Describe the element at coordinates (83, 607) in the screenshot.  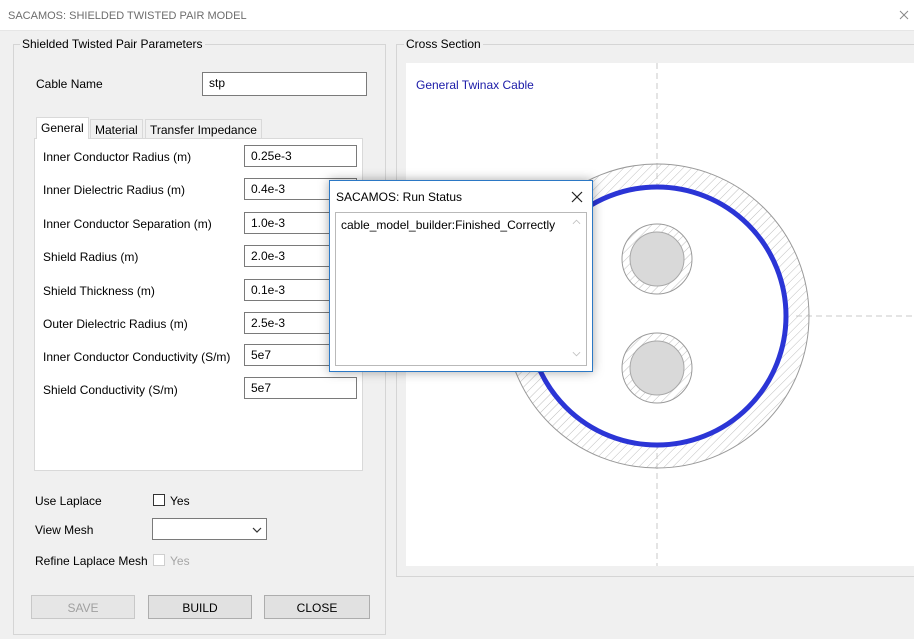
I see `save-button: SAVE` at that location.